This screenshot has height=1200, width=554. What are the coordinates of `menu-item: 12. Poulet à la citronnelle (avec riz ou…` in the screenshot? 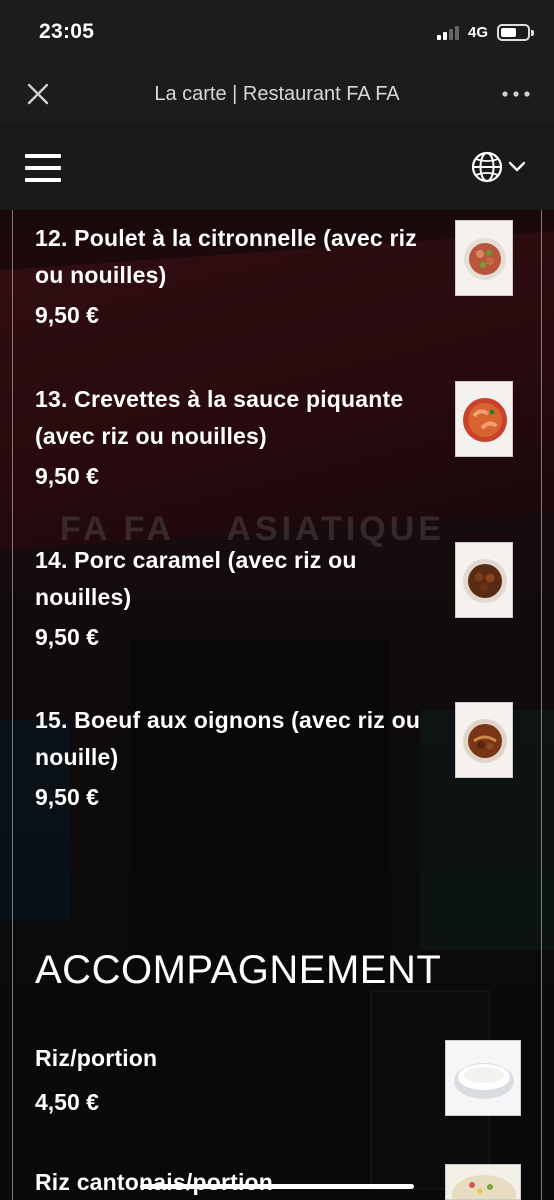 It's located at (280, 275).